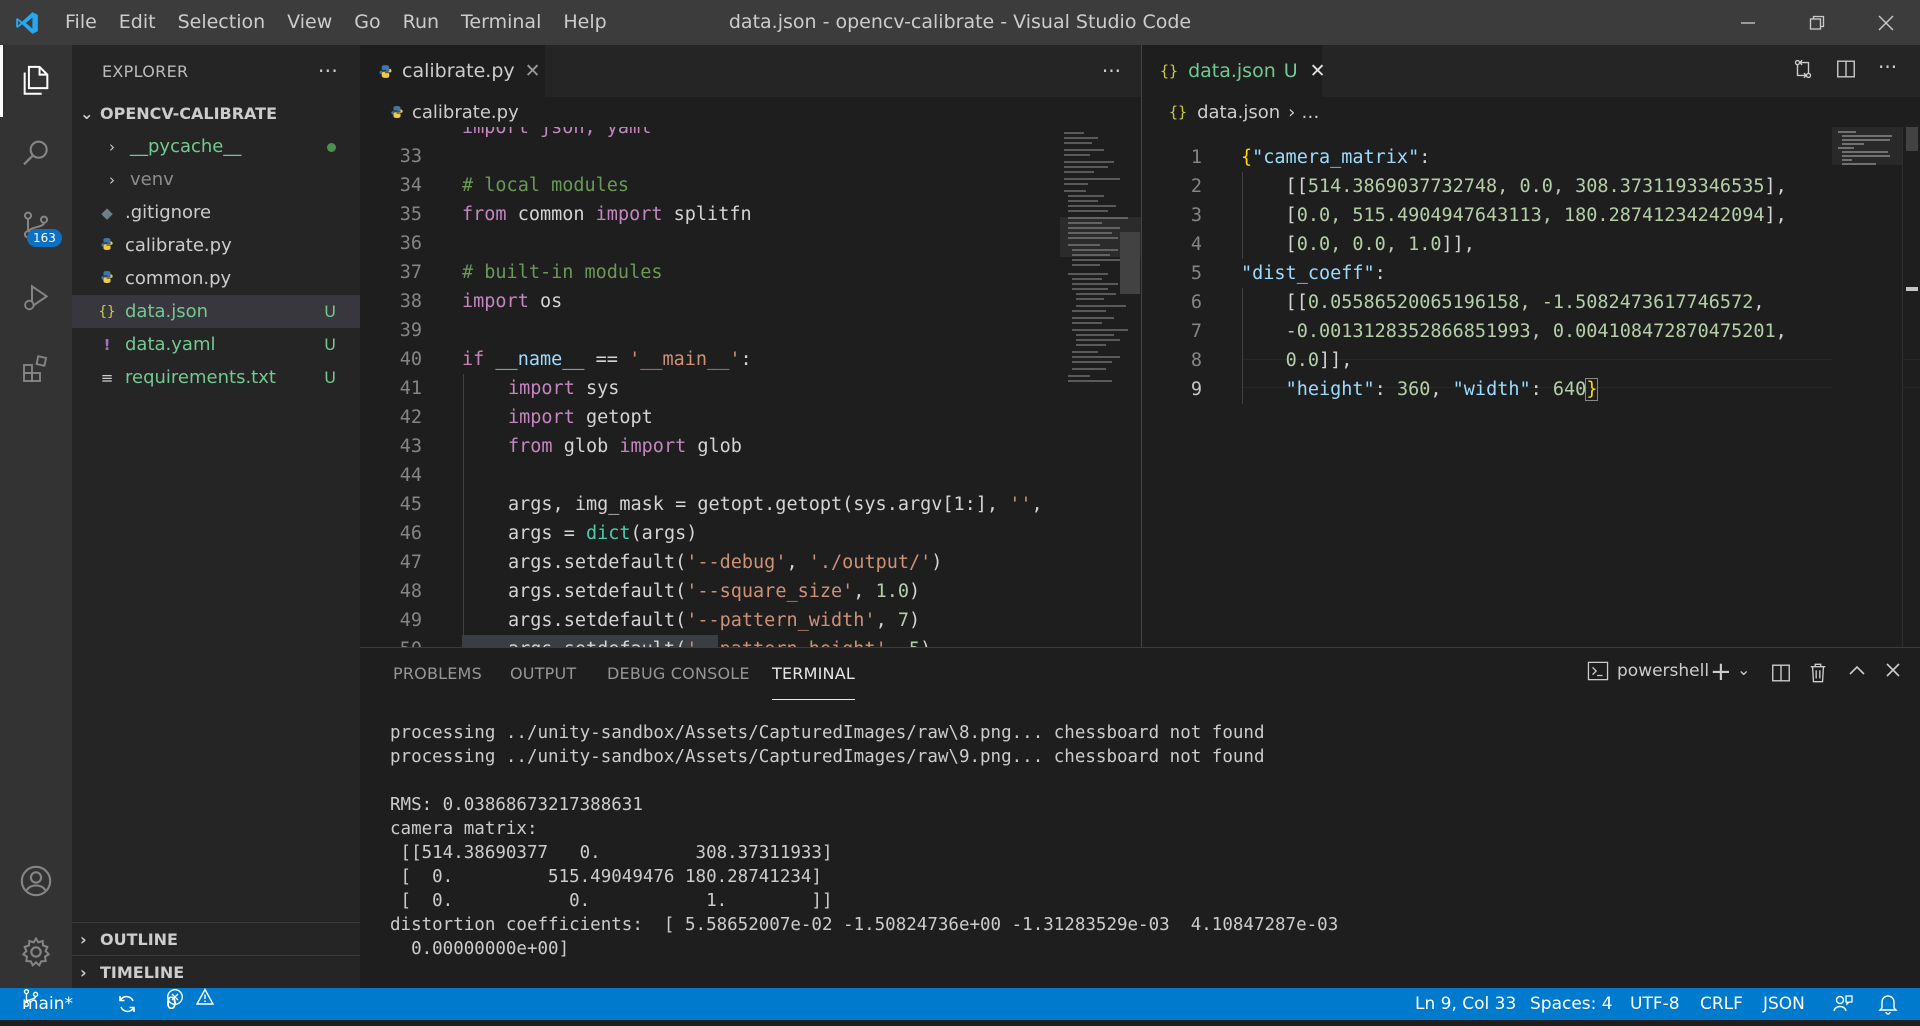 The image size is (1920, 1026). Describe the element at coordinates (1242, 346) in the screenshot. I see `indent-guide` at that location.